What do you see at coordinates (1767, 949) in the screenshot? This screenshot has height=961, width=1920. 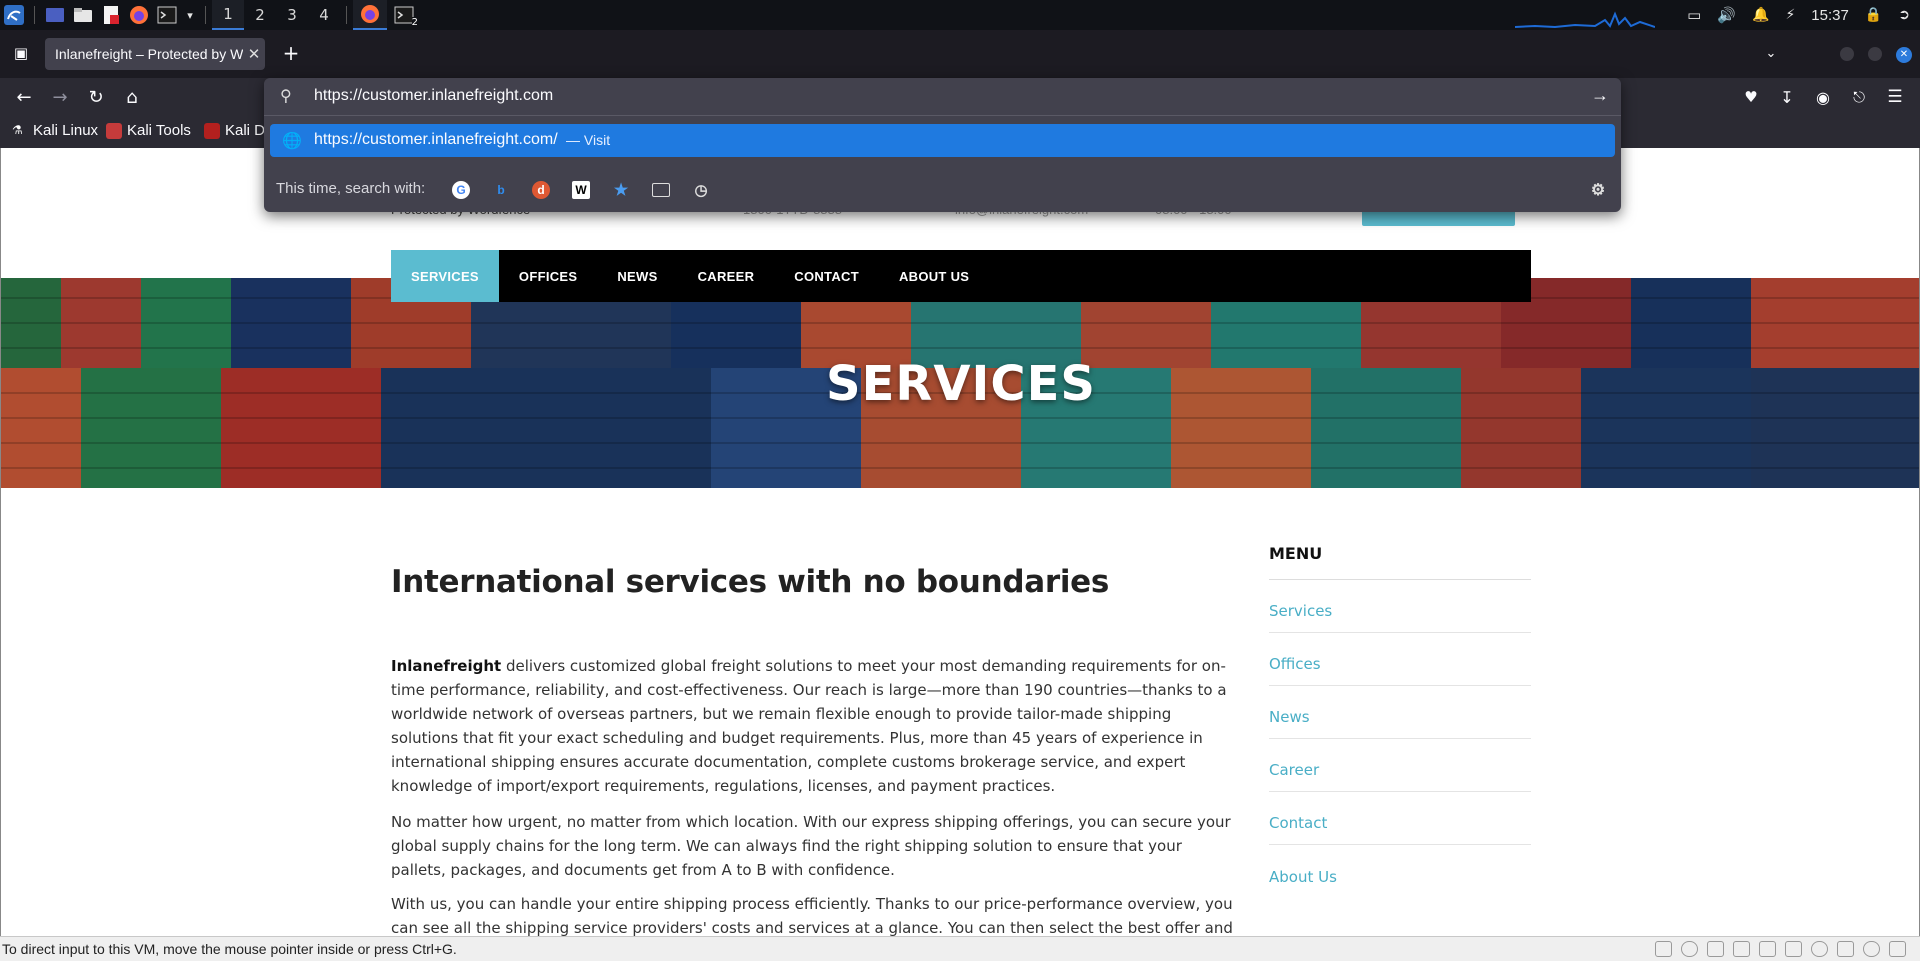 I see `audio-icon` at bounding box center [1767, 949].